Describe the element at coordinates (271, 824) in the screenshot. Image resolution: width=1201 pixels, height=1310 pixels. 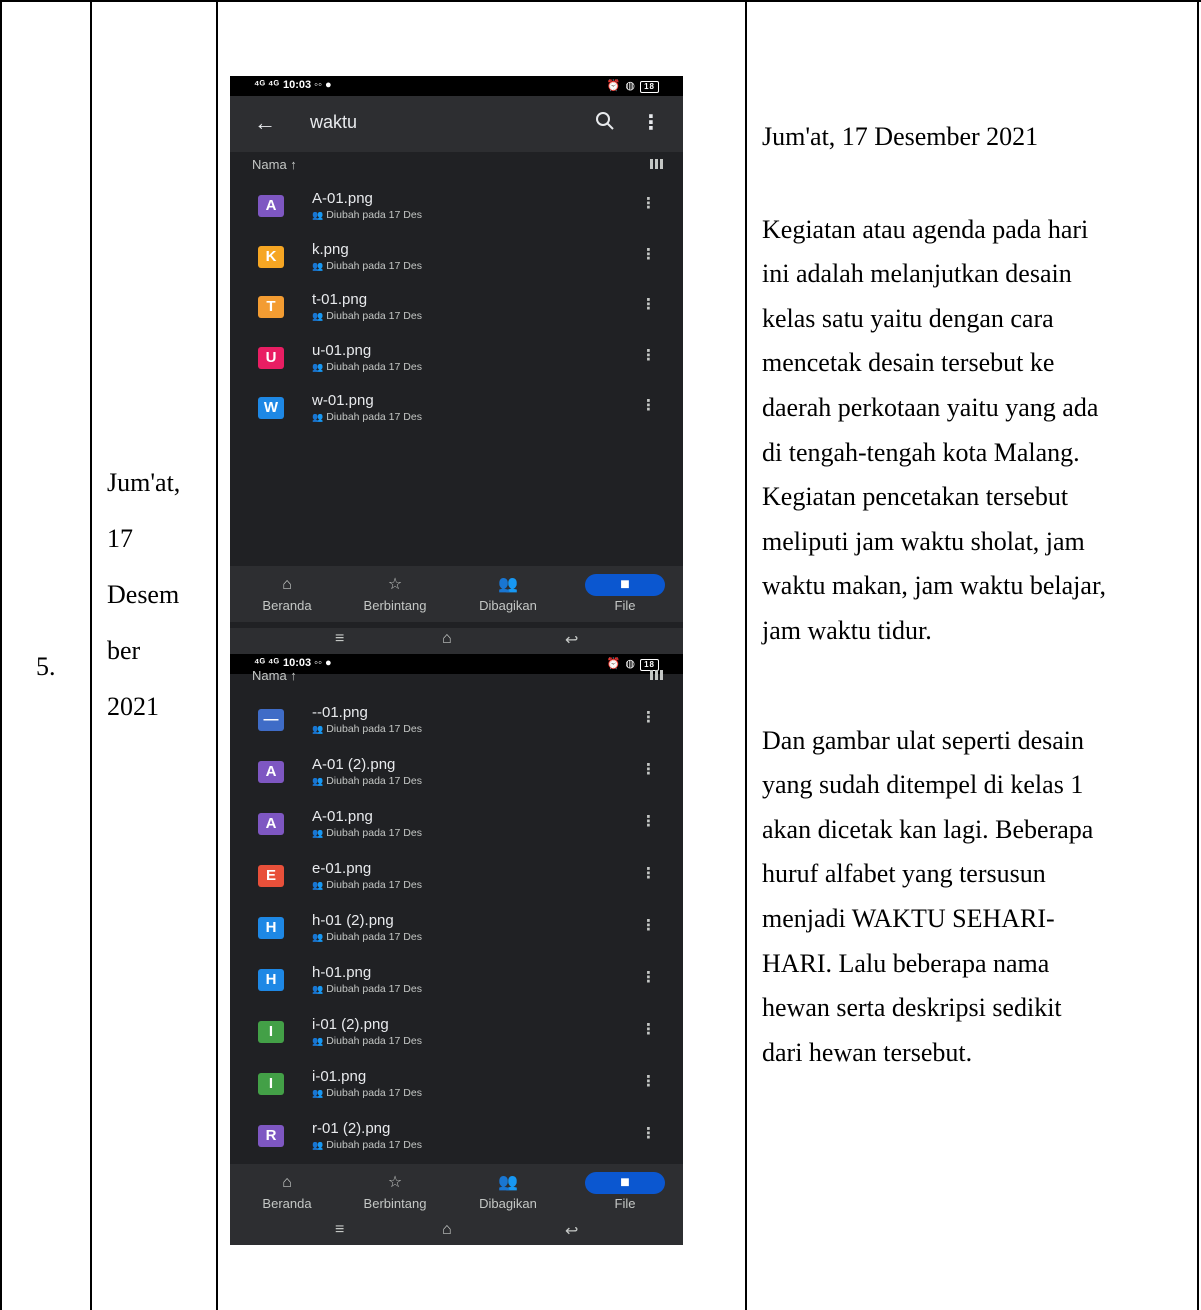
I see `file-type-icon: A` at that location.